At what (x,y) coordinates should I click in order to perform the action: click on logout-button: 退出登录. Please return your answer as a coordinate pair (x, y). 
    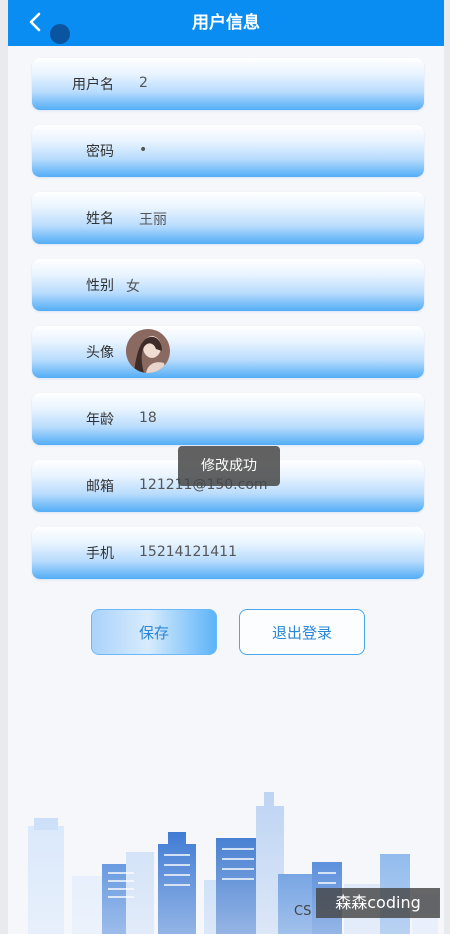
    Looking at the image, I should click on (302, 632).